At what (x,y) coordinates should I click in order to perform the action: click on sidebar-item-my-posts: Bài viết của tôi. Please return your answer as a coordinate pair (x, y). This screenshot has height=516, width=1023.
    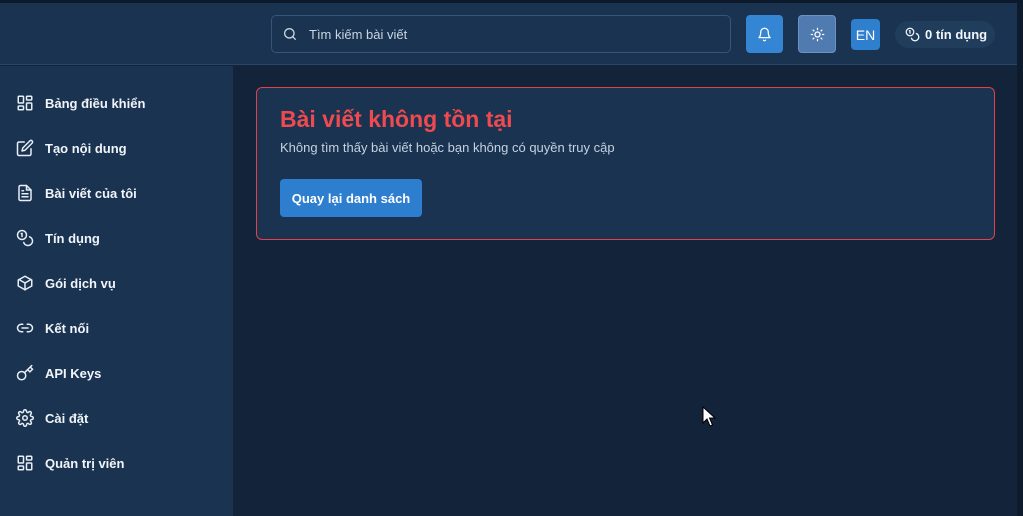
    Looking at the image, I should click on (116, 193).